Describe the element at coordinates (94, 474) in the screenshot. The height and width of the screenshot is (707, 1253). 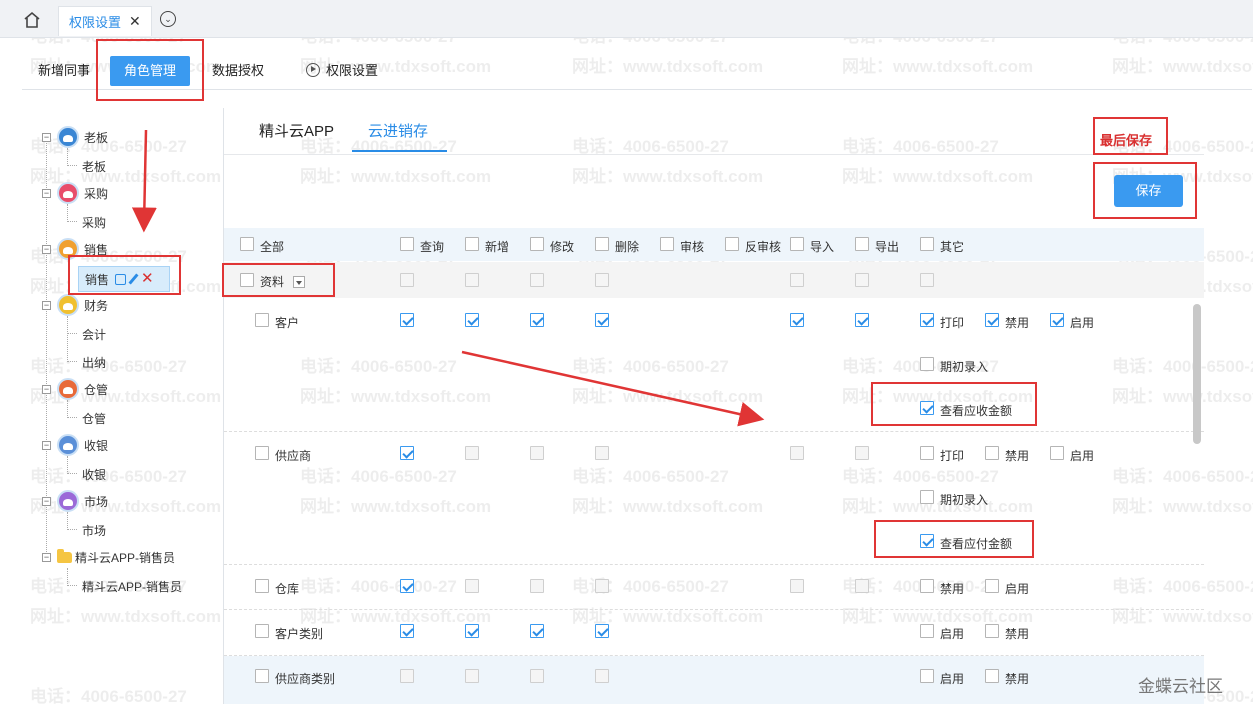
I see `tree-leaf-cashier-role: 收银` at that location.